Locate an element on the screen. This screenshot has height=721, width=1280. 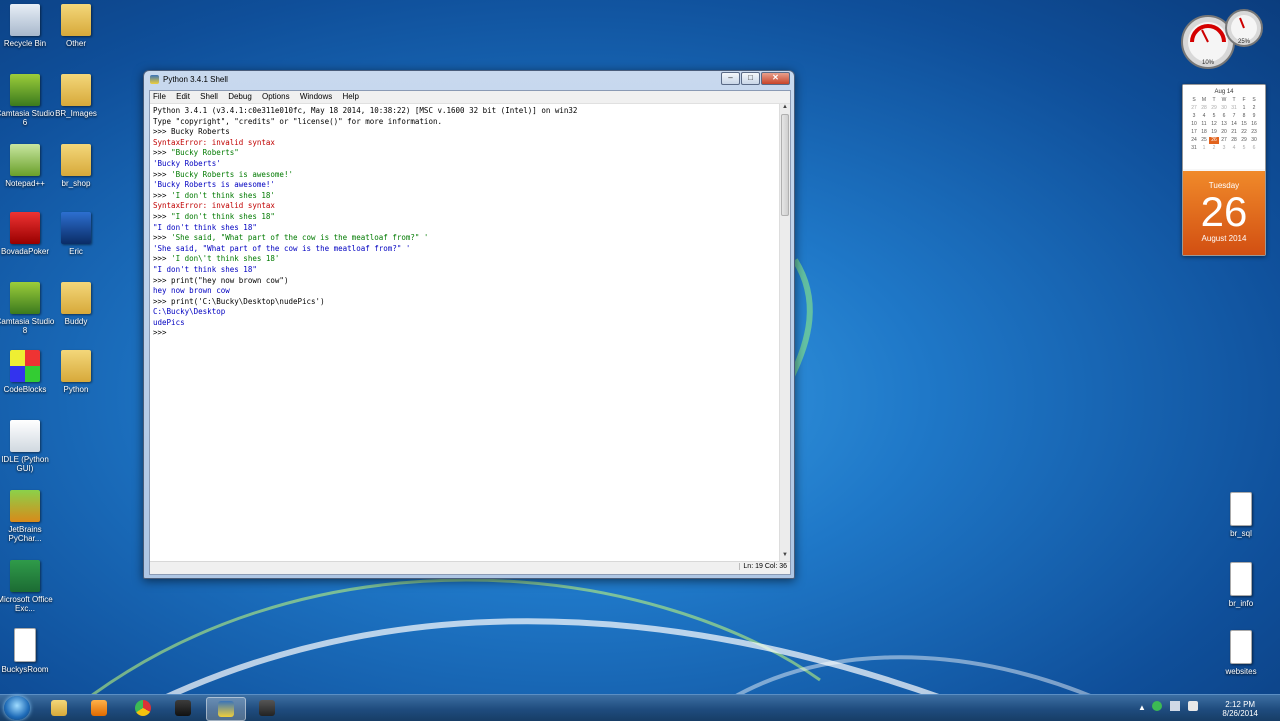
calendar-day: 16 is located at coordinates (1254, 124).